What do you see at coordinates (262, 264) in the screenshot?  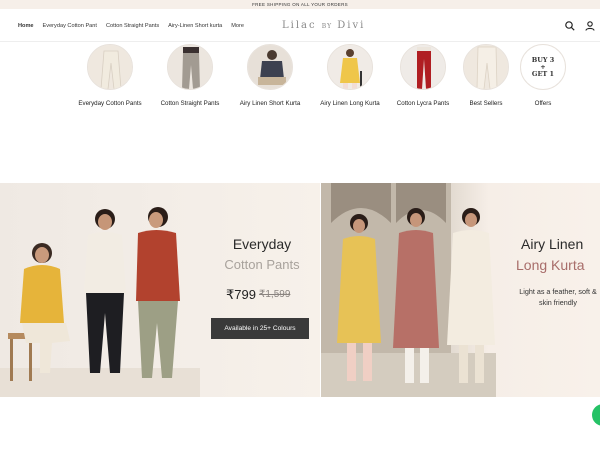 I see `banner-subtitle: Cotton Pants` at bounding box center [262, 264].